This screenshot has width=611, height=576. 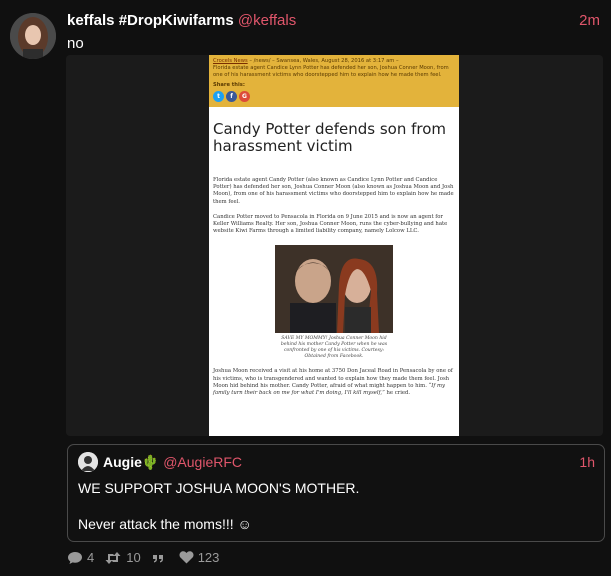 What do you see at coordinates (202, 462) in the screenshot?
I see `quoted-handle: @AugieRFC` at bounding box center [202, 462].